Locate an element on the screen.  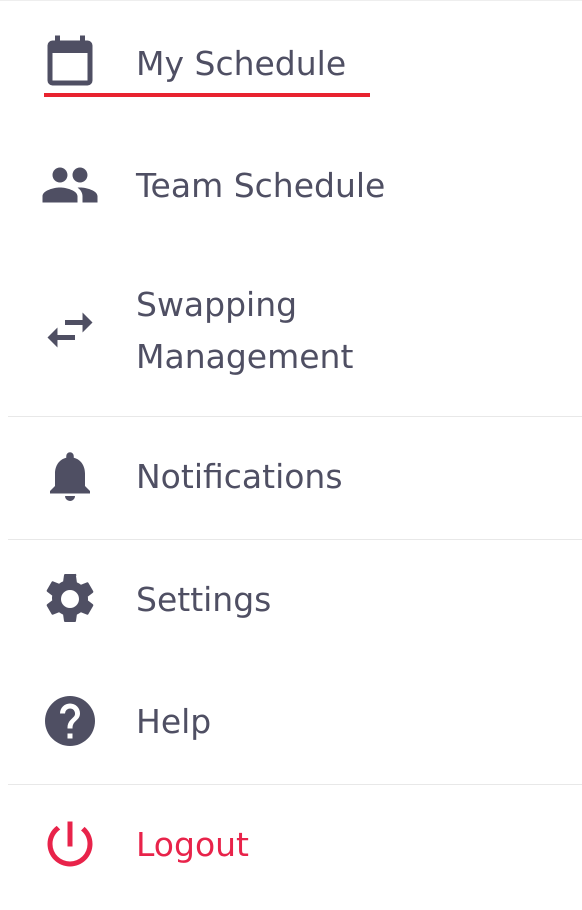
menu-item: Team Schedule is located at coordinates (227, 187).